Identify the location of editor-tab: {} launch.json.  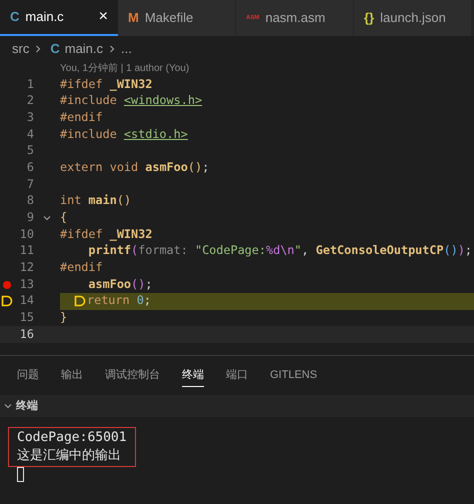
(413, 18).